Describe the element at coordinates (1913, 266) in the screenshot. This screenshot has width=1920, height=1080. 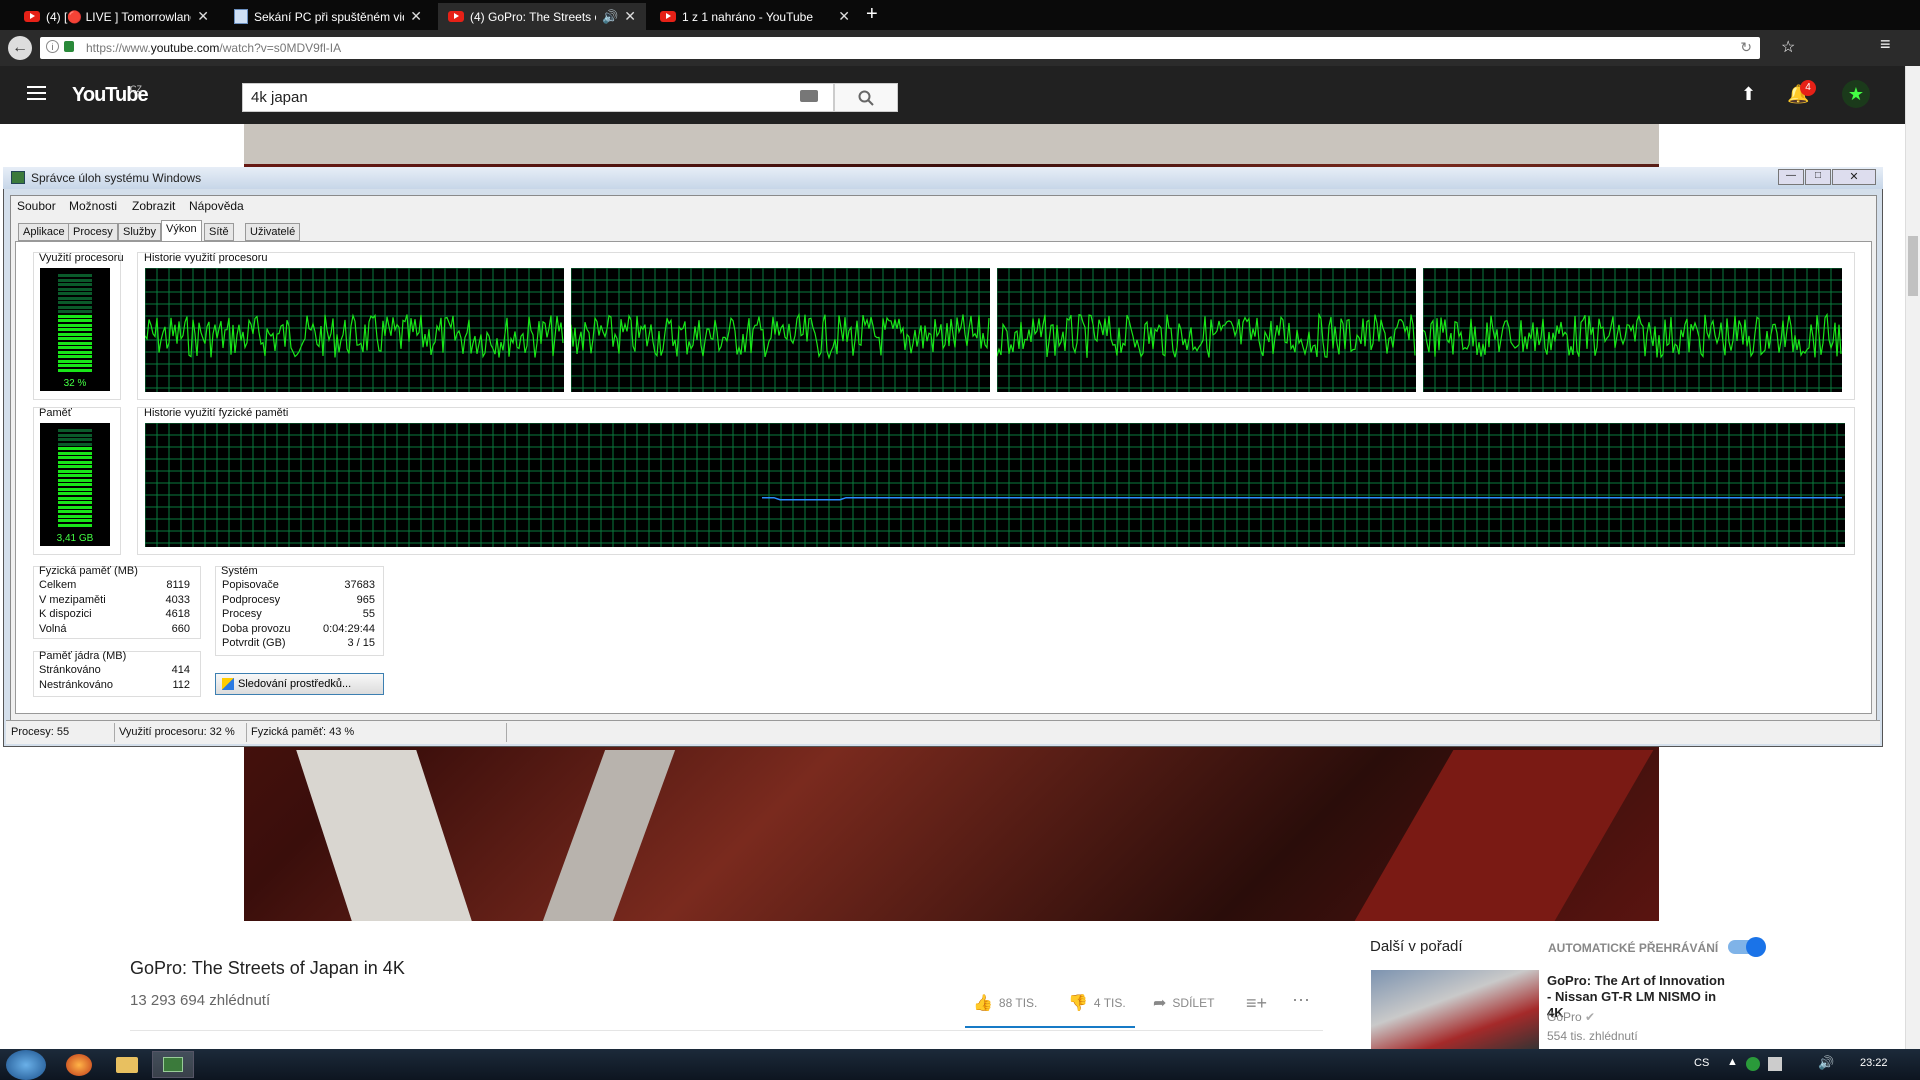
I see `scrollbar-thumb` at that location.